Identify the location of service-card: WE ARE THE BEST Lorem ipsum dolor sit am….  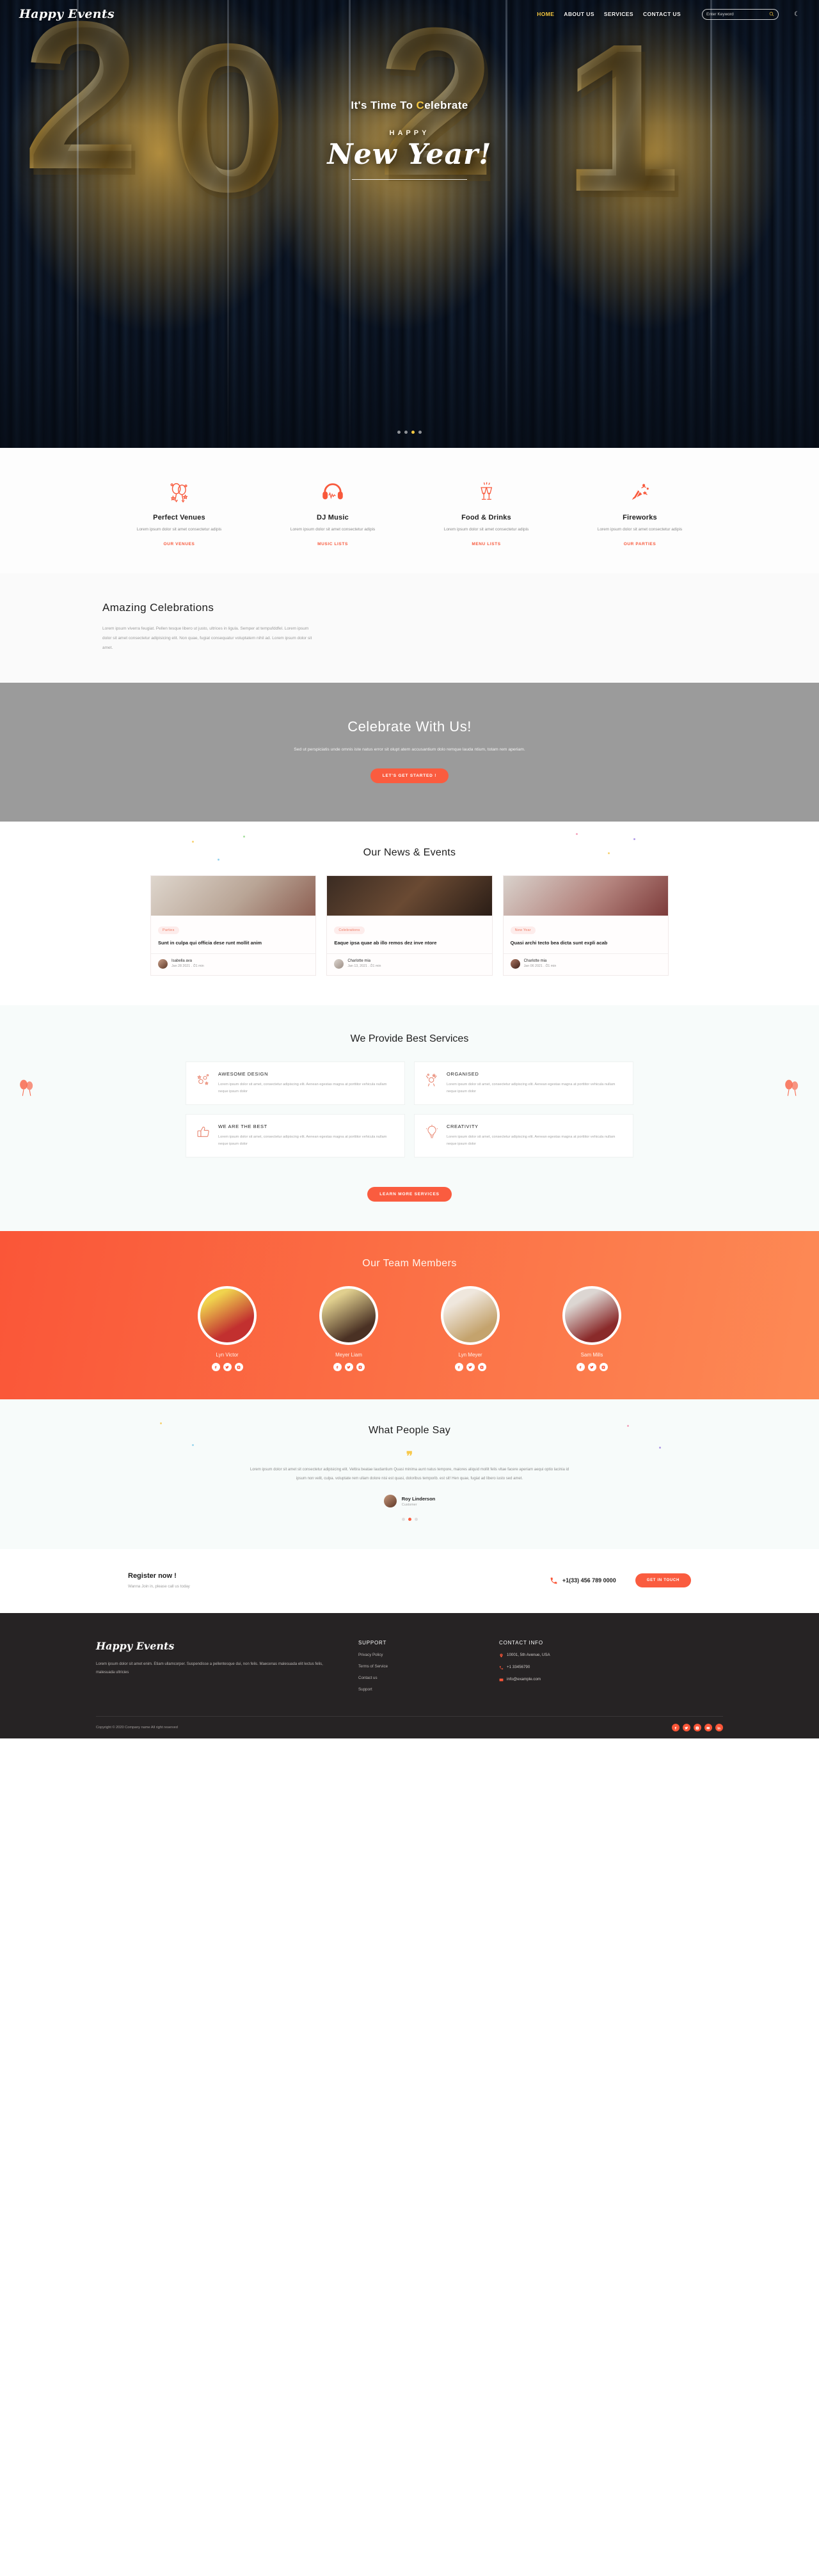
(295, 1136).